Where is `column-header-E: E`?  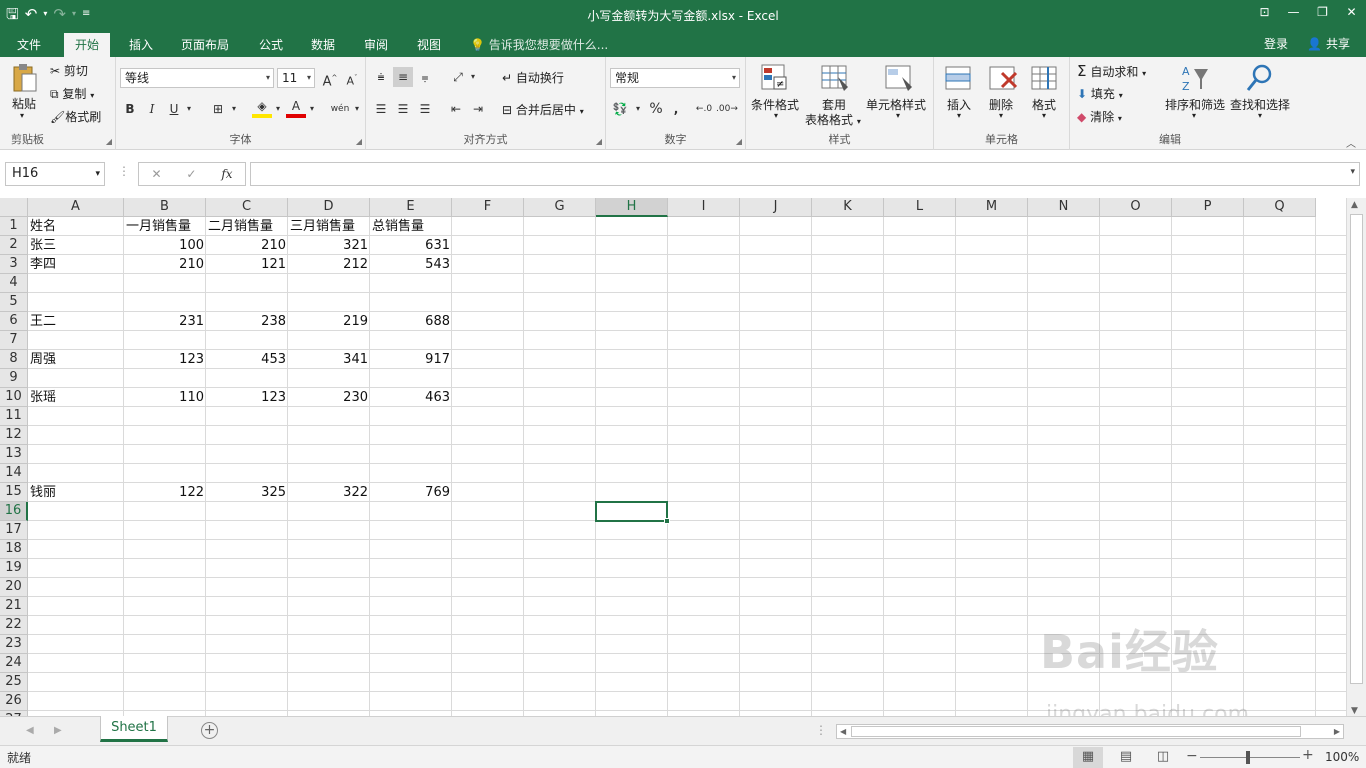
column-header-E: E is located at coordinates (411, 207).